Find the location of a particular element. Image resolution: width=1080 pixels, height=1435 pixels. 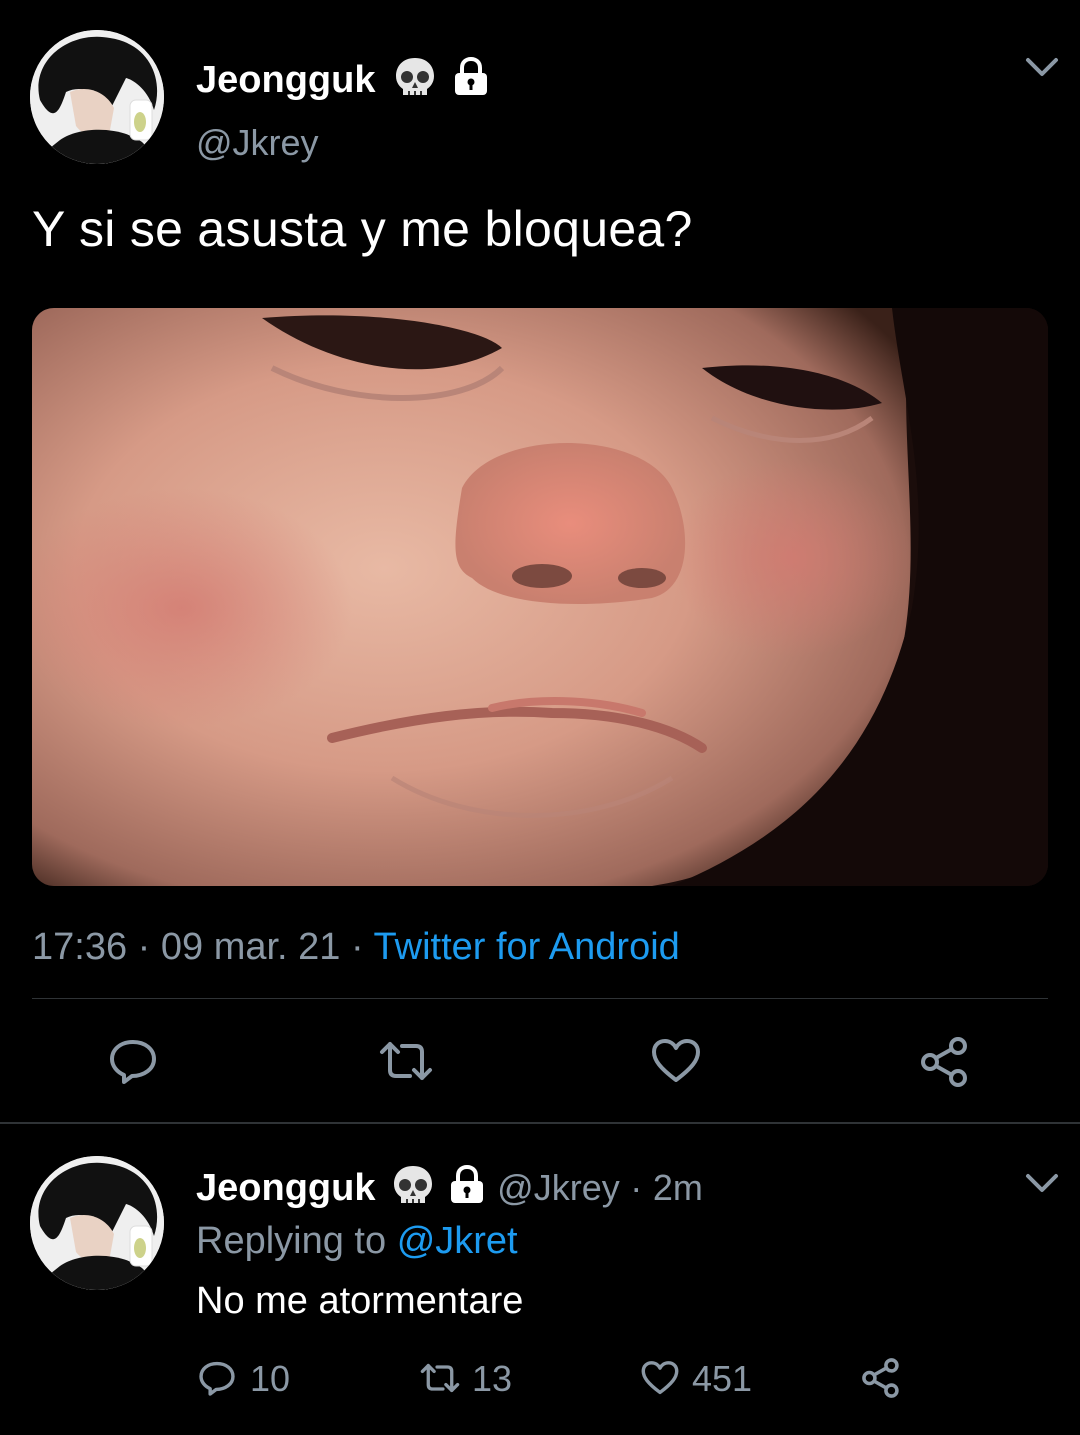

section-divider is located at coordinates (540, 1123).